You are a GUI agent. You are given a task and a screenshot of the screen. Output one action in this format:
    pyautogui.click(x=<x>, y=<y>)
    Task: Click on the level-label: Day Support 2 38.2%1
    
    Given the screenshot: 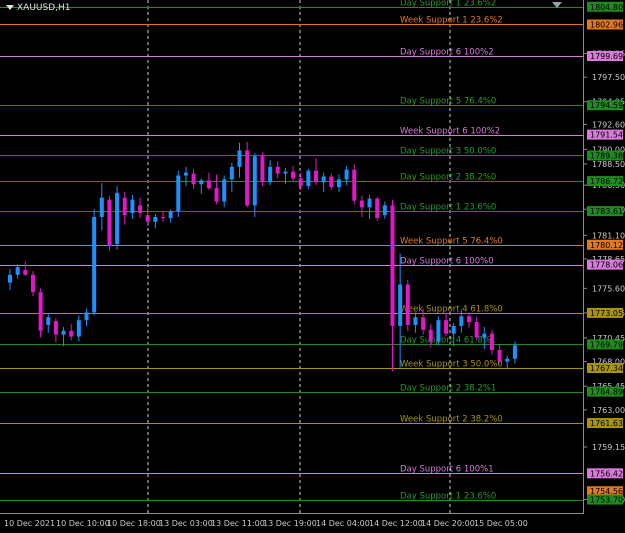 What is the action you would take?
    pyautogui.click(x=448, y=389)
    